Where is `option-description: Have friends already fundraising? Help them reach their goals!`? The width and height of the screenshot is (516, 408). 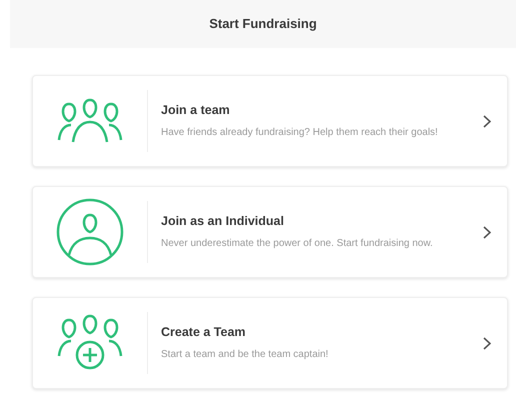
option-description: Have friends already fundraising? Help them reach their goals! is located at coordinates (300, 133).